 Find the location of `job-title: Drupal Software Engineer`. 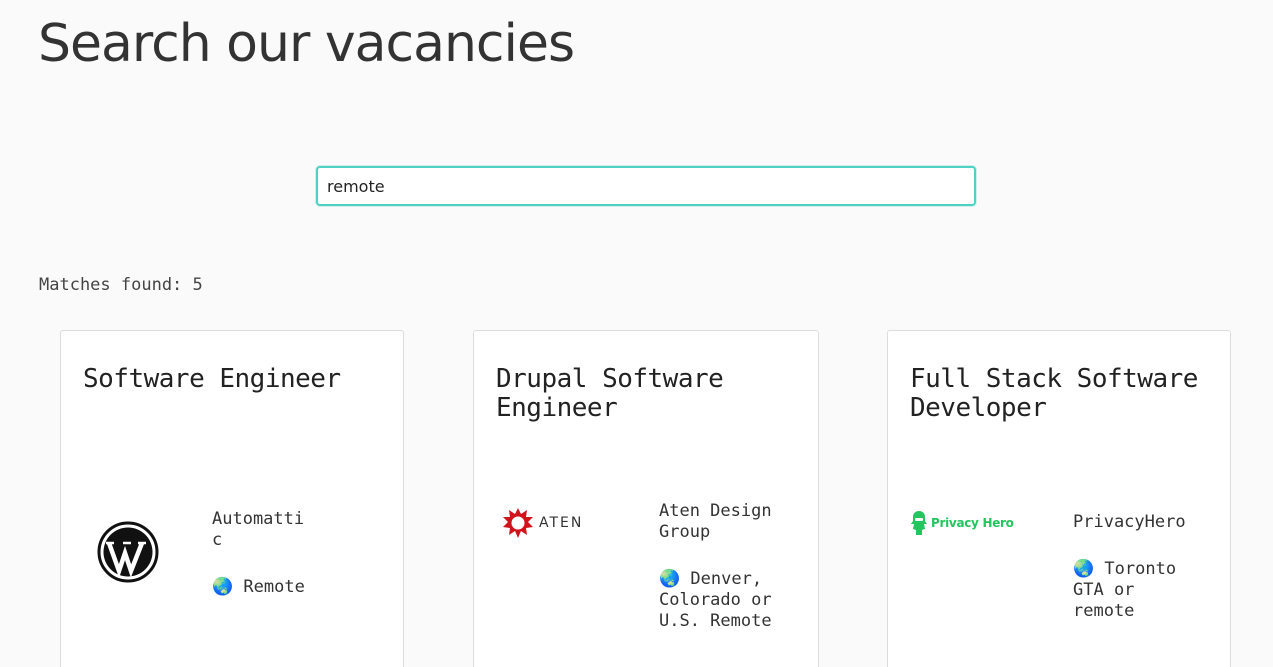

job-title: Drupal Software Engineer is located at coordinates (651, 394).